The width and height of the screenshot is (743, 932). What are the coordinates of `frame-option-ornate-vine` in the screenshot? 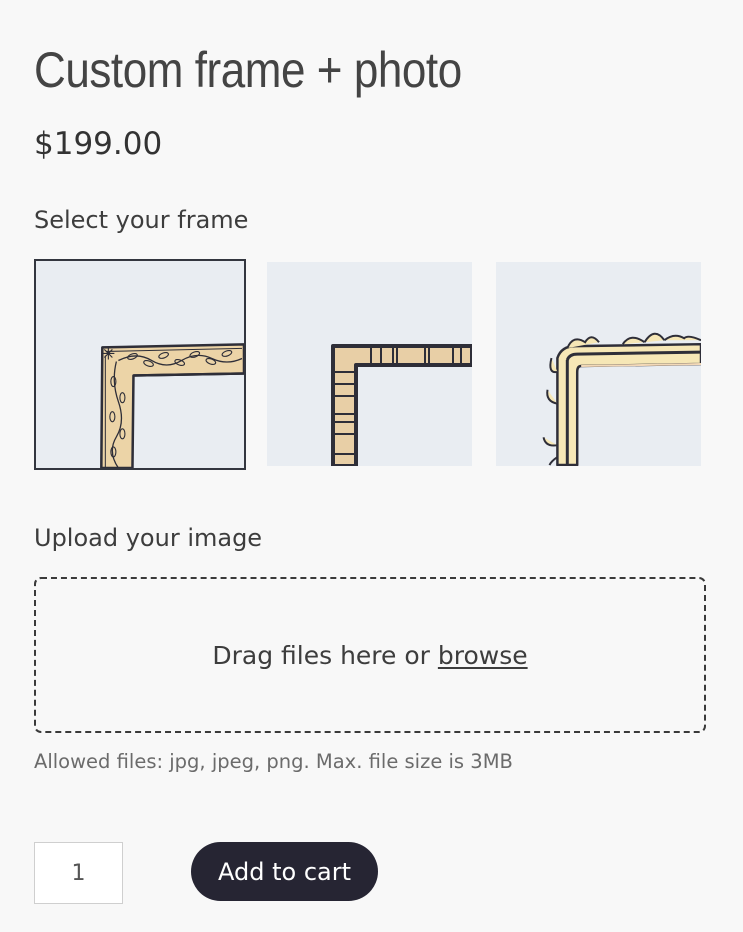 It's located at (140, 364).